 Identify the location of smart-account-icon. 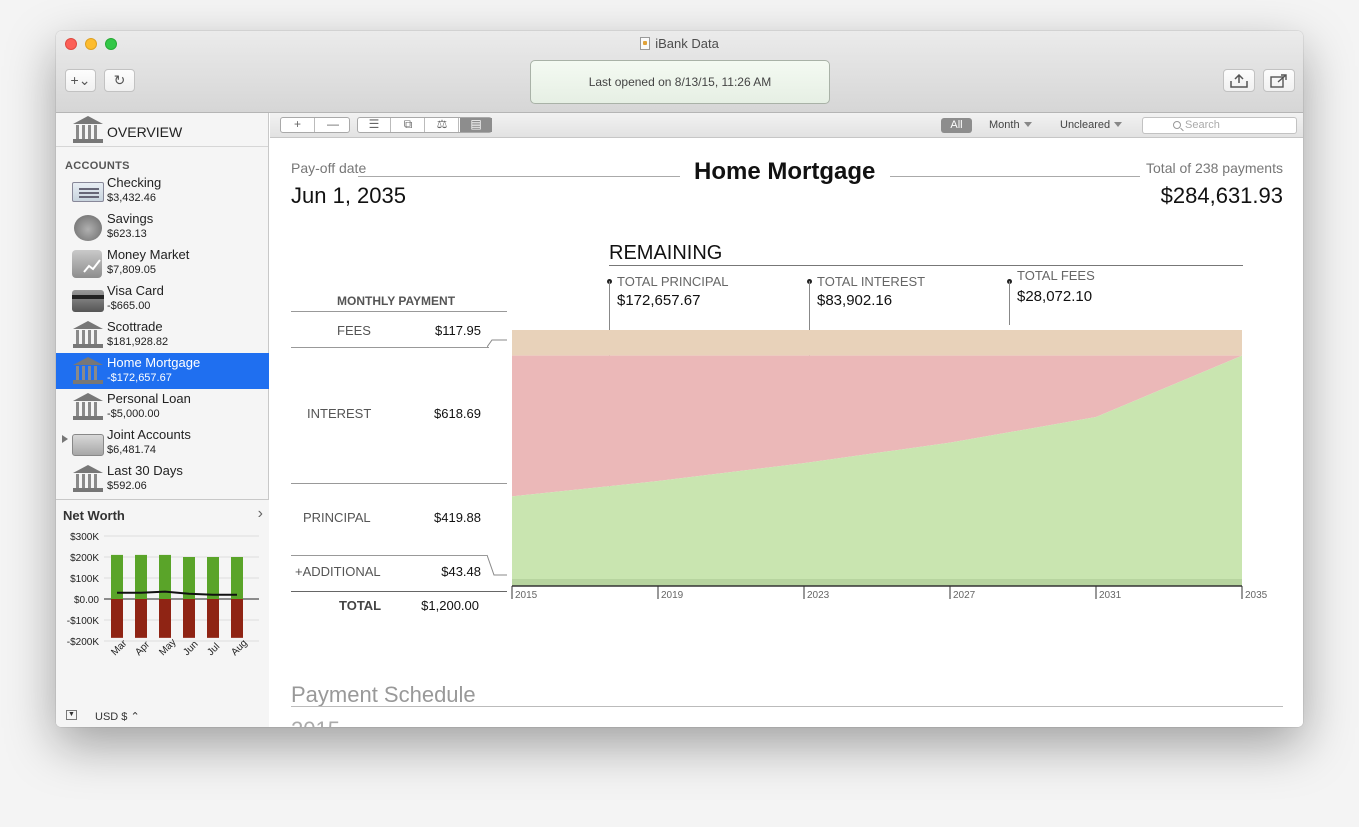
(88, 479).